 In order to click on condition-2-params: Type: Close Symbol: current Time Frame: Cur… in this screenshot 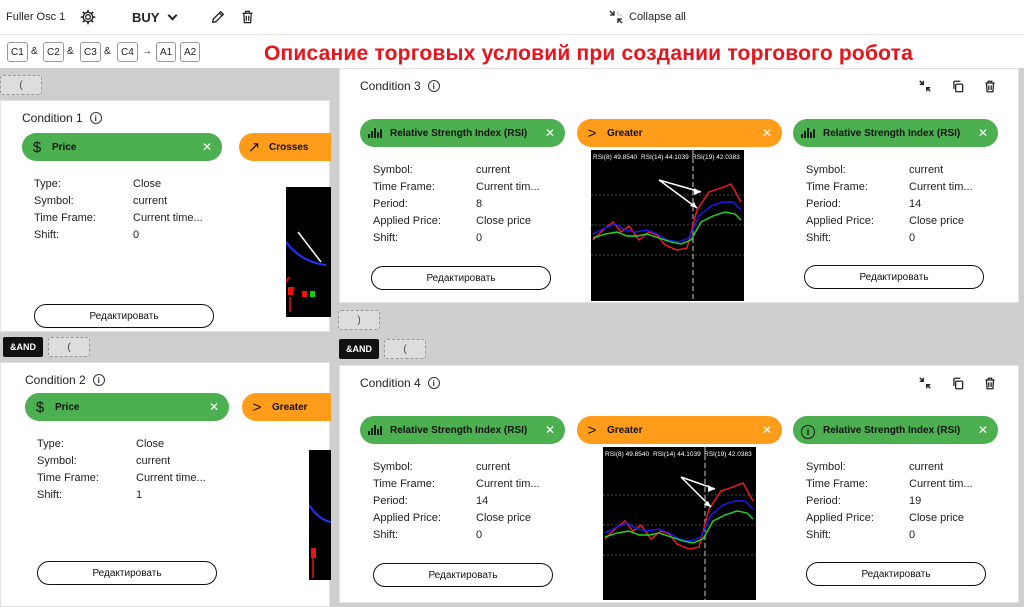, I will do `click(121, 472)`.